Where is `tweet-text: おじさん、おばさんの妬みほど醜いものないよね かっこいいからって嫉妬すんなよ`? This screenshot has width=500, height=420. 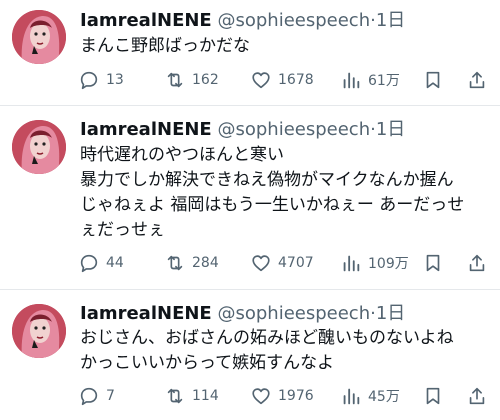
tweet-text: おじさん、おばさんの妬みほど醜いものないよね かっこいいからって嫉妬すんなよ is located at coordinates (284, 351).